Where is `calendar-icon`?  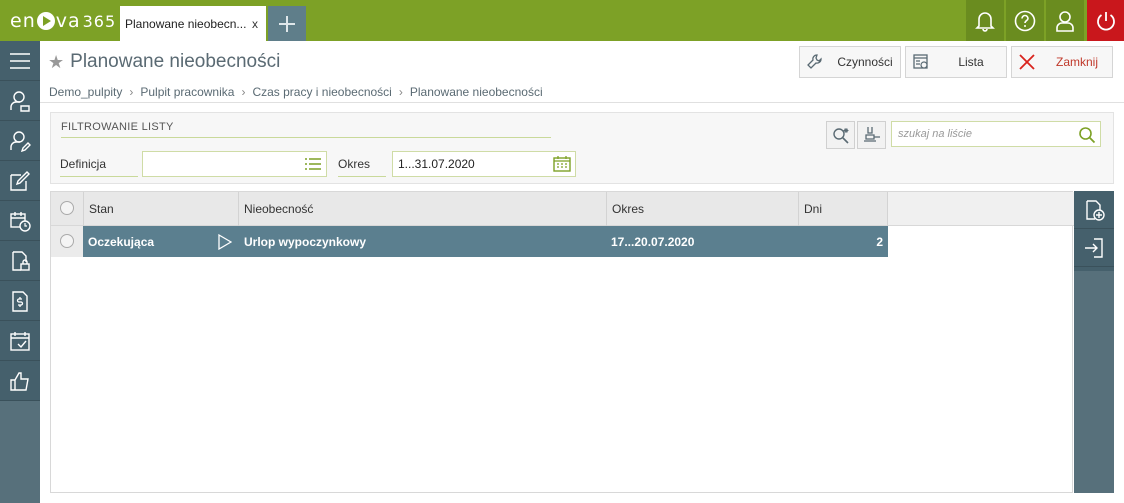
calendar-icon is located at coordinates (562, 165).